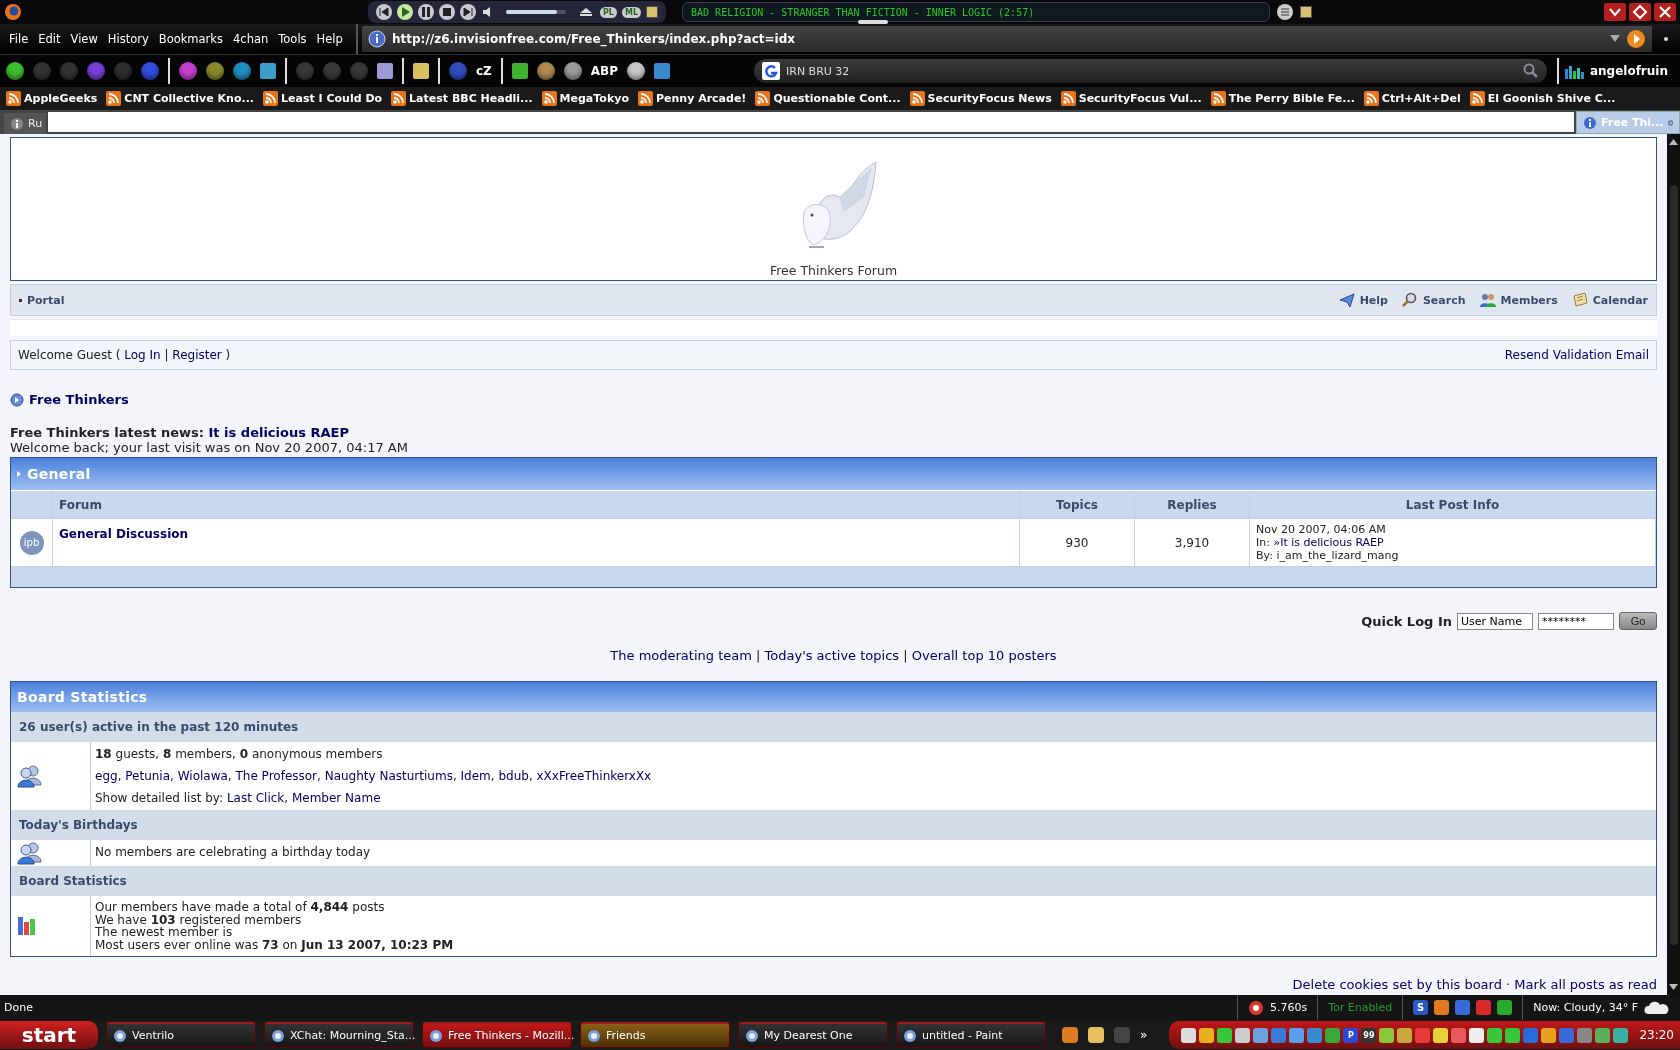 The height and width of the screenshot is (1050, 1680). Describe the element at coordinates (1628, 71) in the screenshot. I see `user-name: angelofruin` at that location.